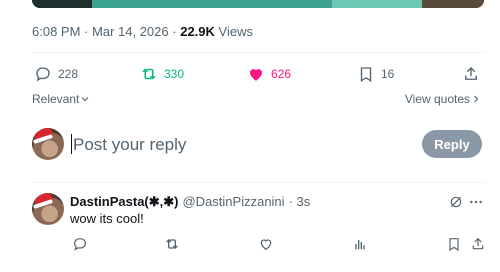 The image size is (500, 272). I want to click on chevron-right-icon, so click(476, 99).